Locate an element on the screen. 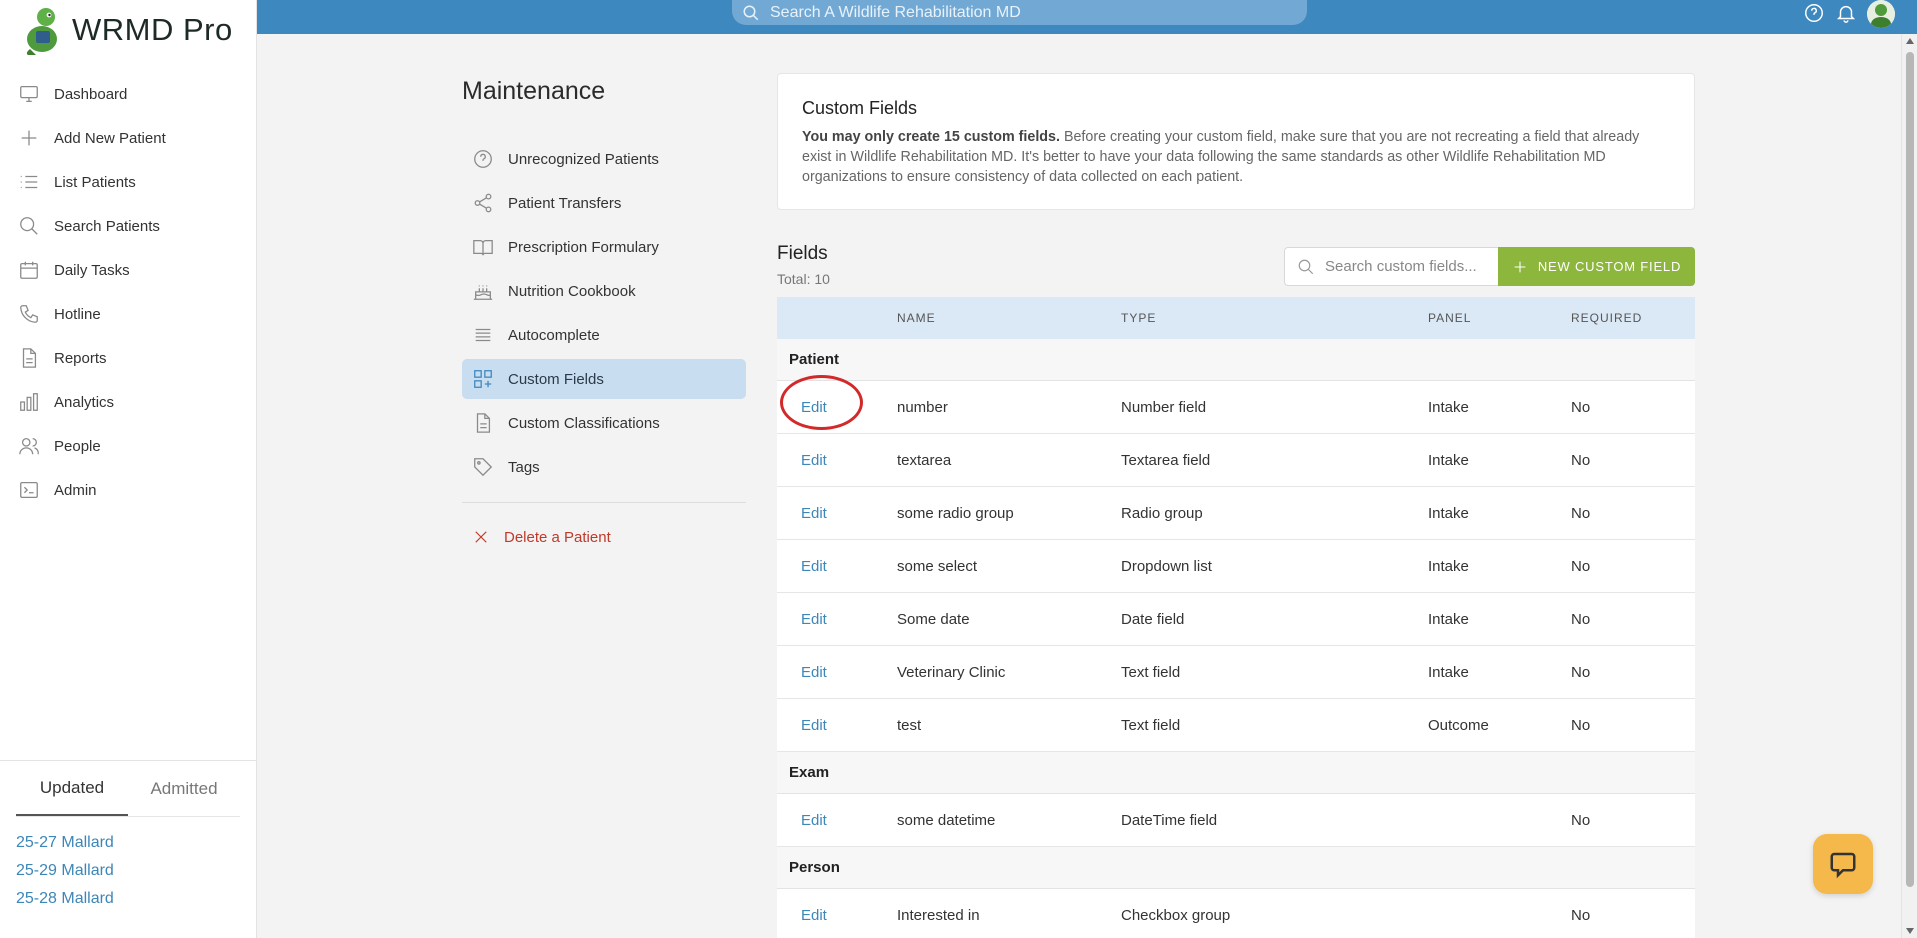  field-name: Some date is located at coordinates (933, 619).